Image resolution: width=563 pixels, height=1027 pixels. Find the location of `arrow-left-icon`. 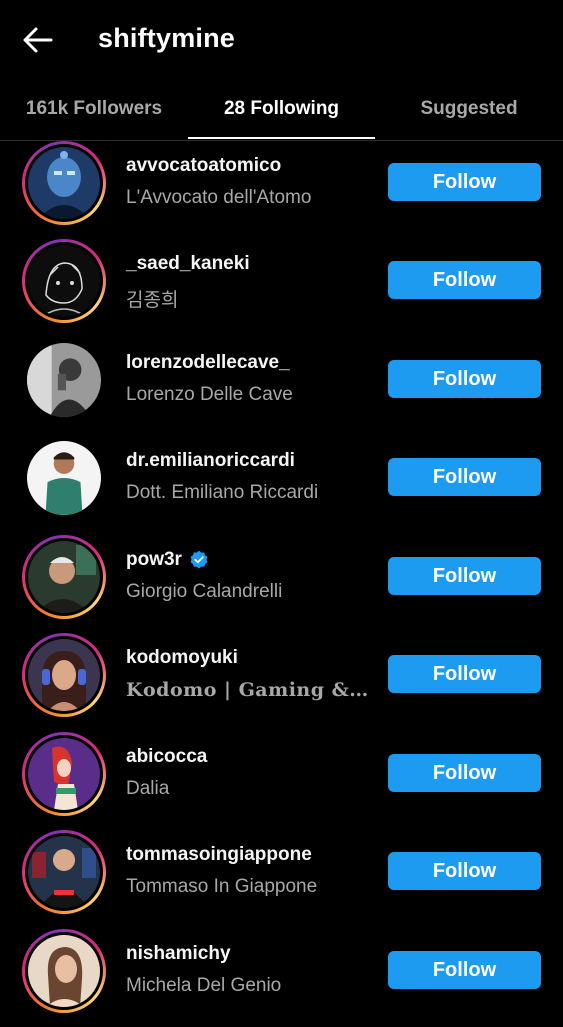

arrow-left-icon is located at coordinates (38, 40).